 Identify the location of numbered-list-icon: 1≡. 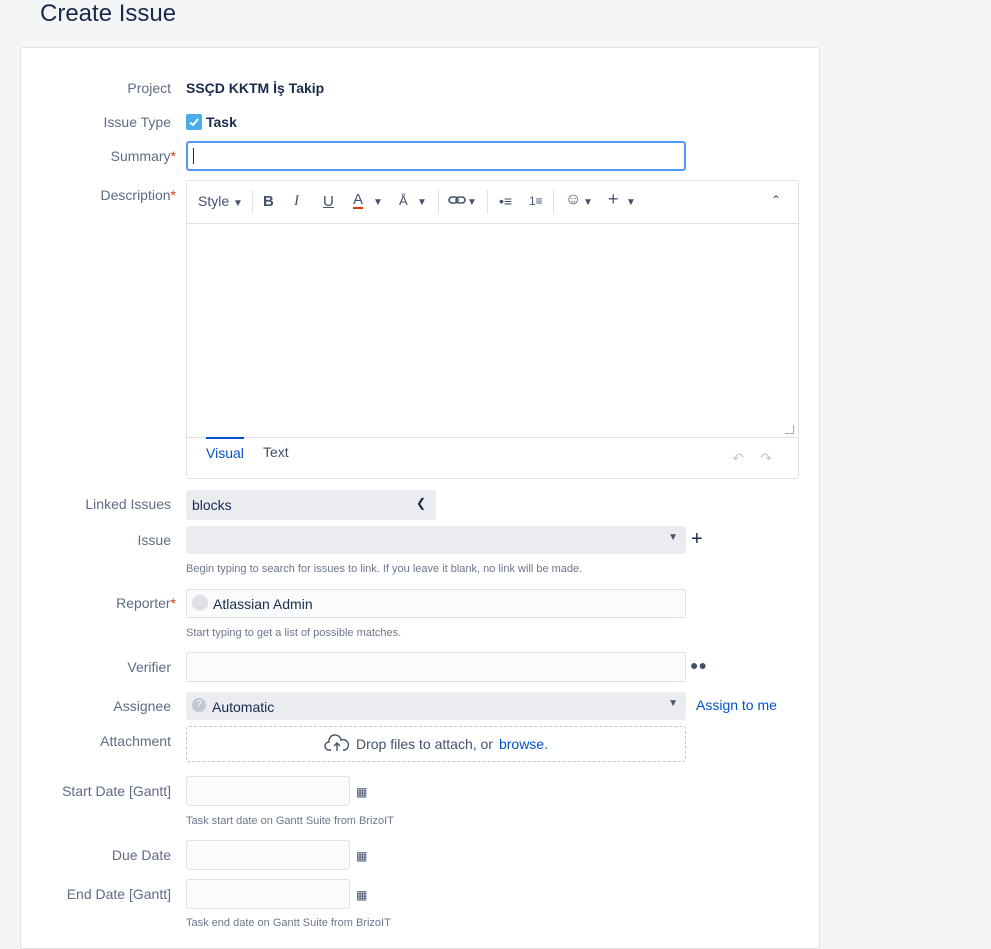
(536, 201).